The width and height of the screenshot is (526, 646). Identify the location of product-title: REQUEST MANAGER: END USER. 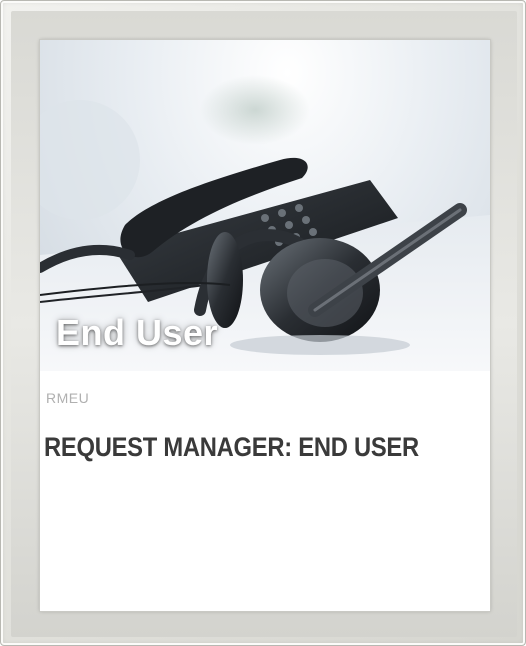
(231, 447).